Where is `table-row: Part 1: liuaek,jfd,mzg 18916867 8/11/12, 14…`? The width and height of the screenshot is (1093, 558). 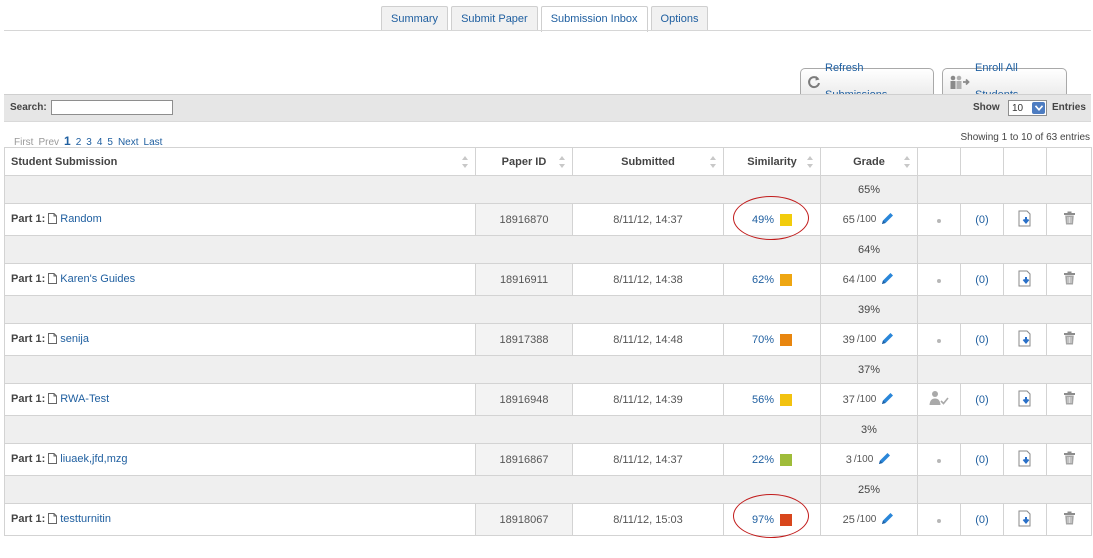
table-row: Part 1: liuaek,jfd,mzg 18916867 8/11/12, 14… is located at coordinates (548, 459).